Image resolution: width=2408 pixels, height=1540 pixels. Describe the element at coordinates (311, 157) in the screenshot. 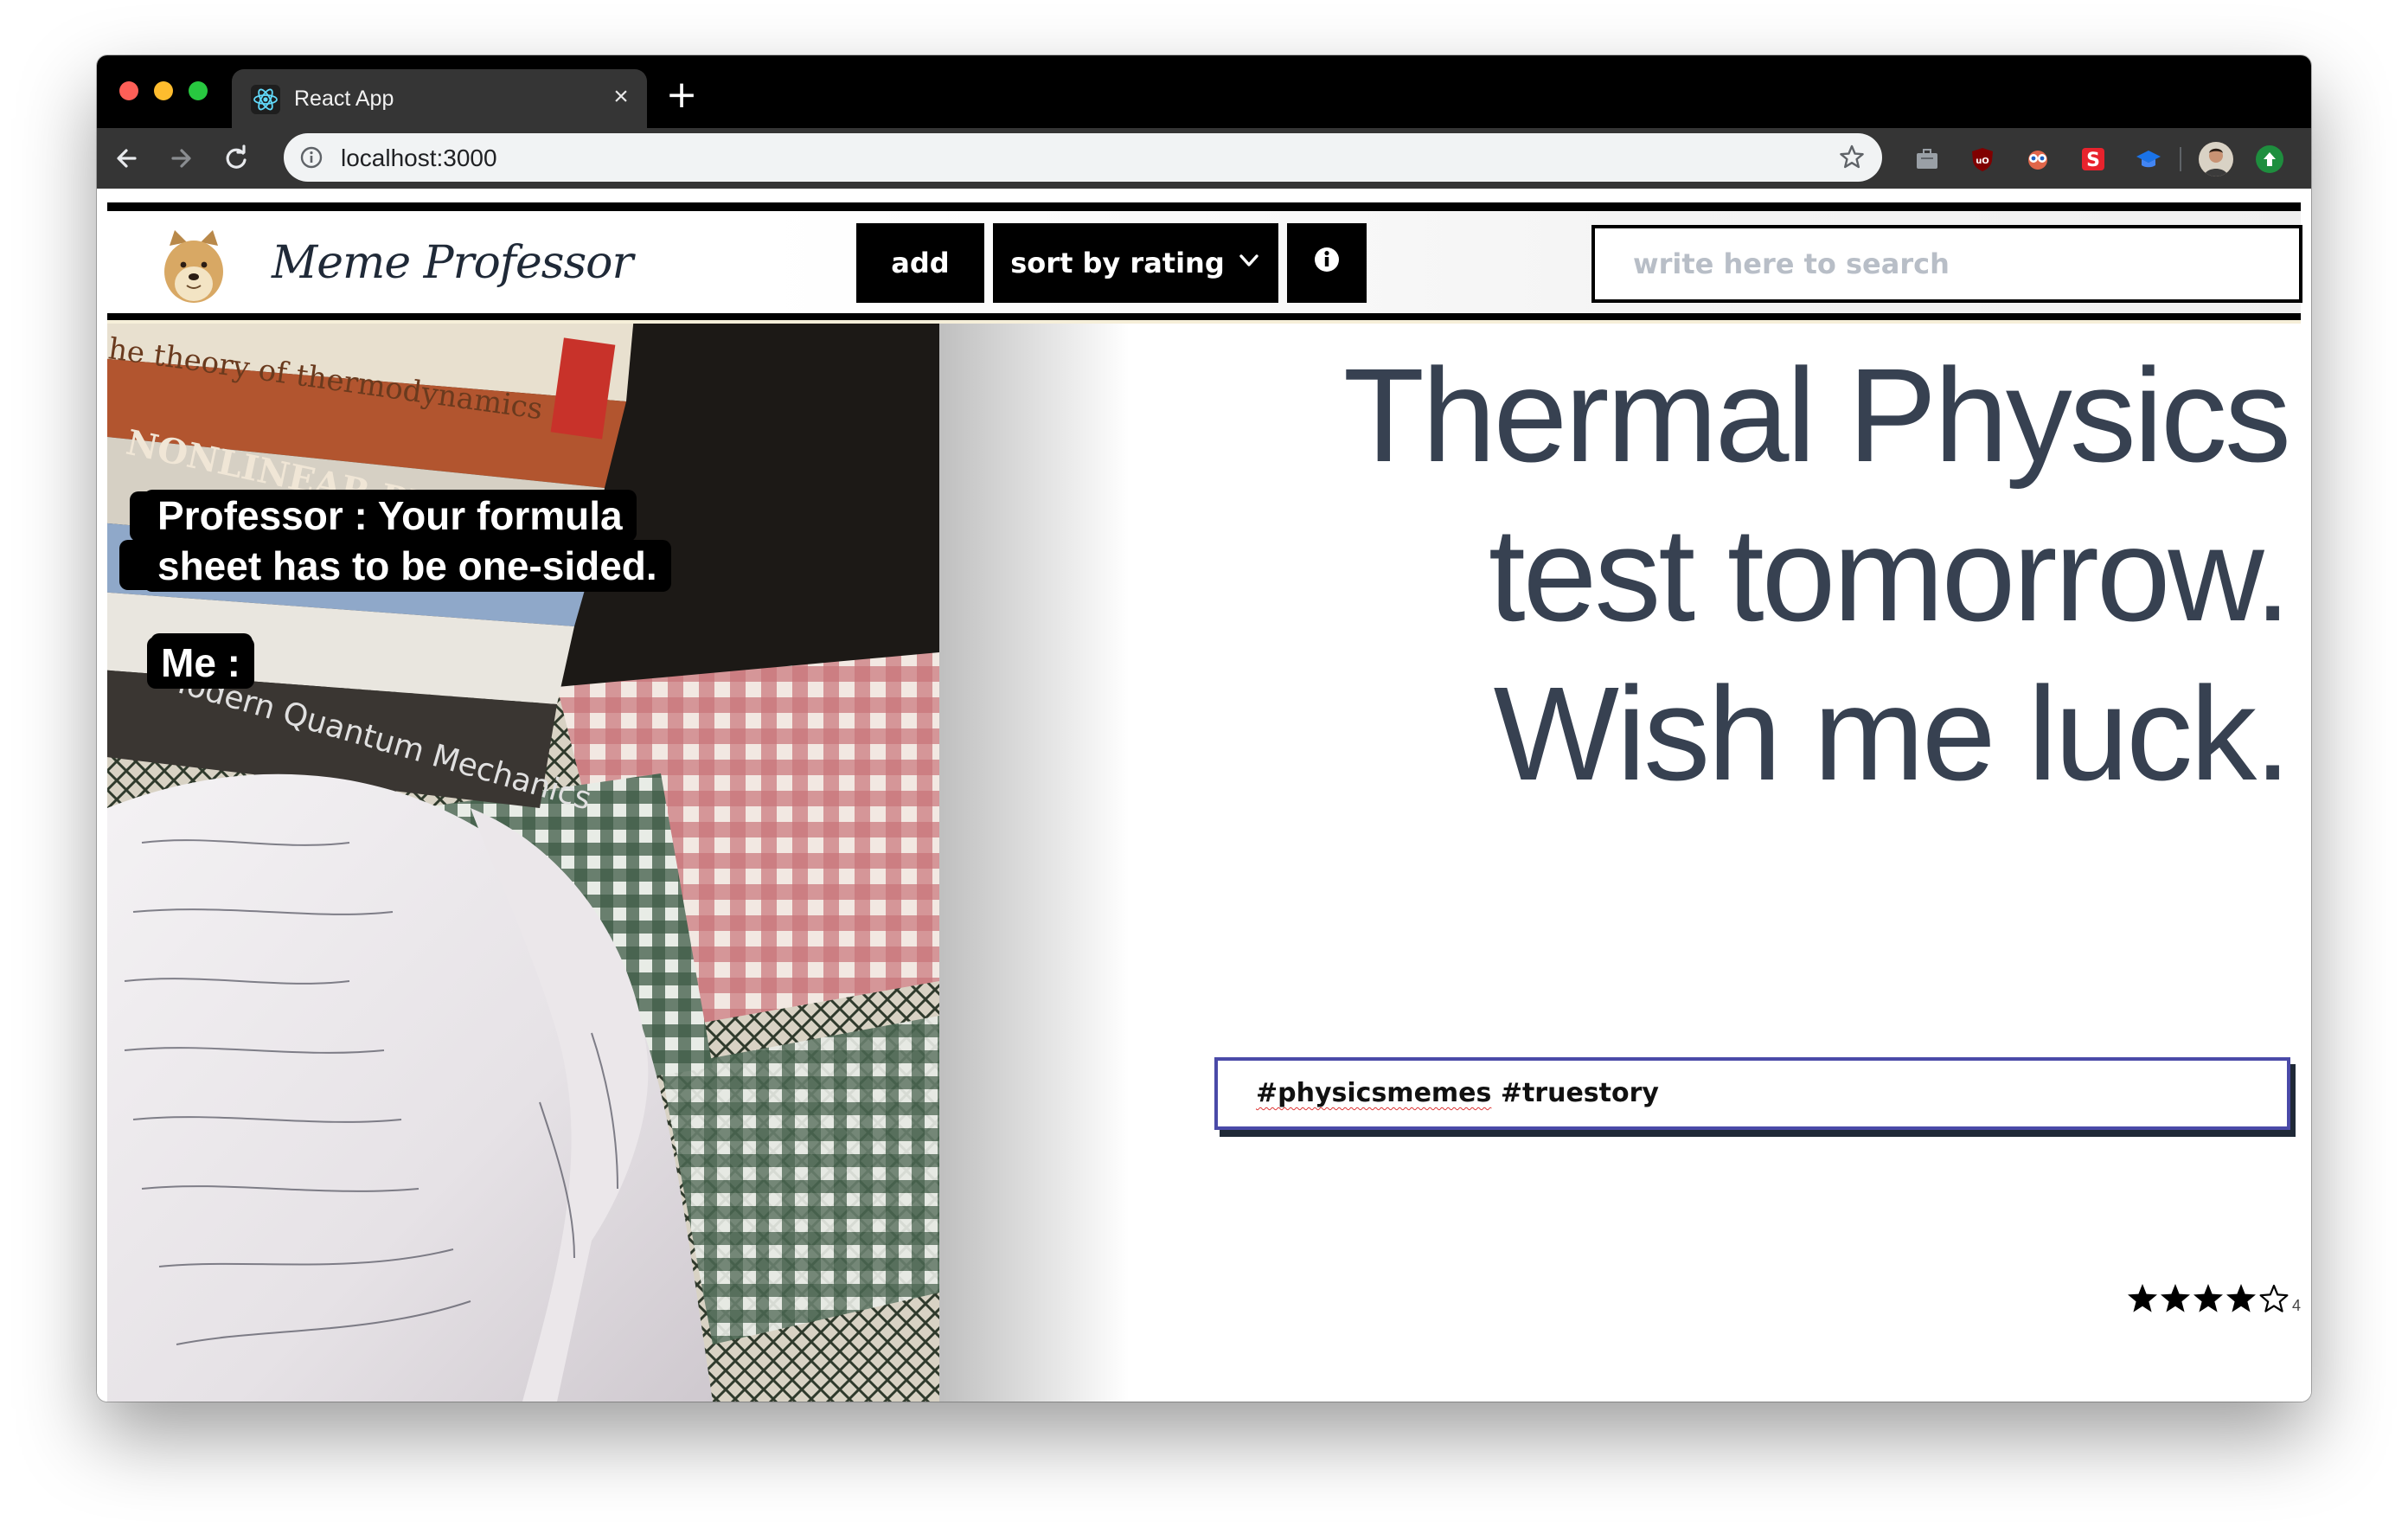

I see `site-info-icon` at that location.